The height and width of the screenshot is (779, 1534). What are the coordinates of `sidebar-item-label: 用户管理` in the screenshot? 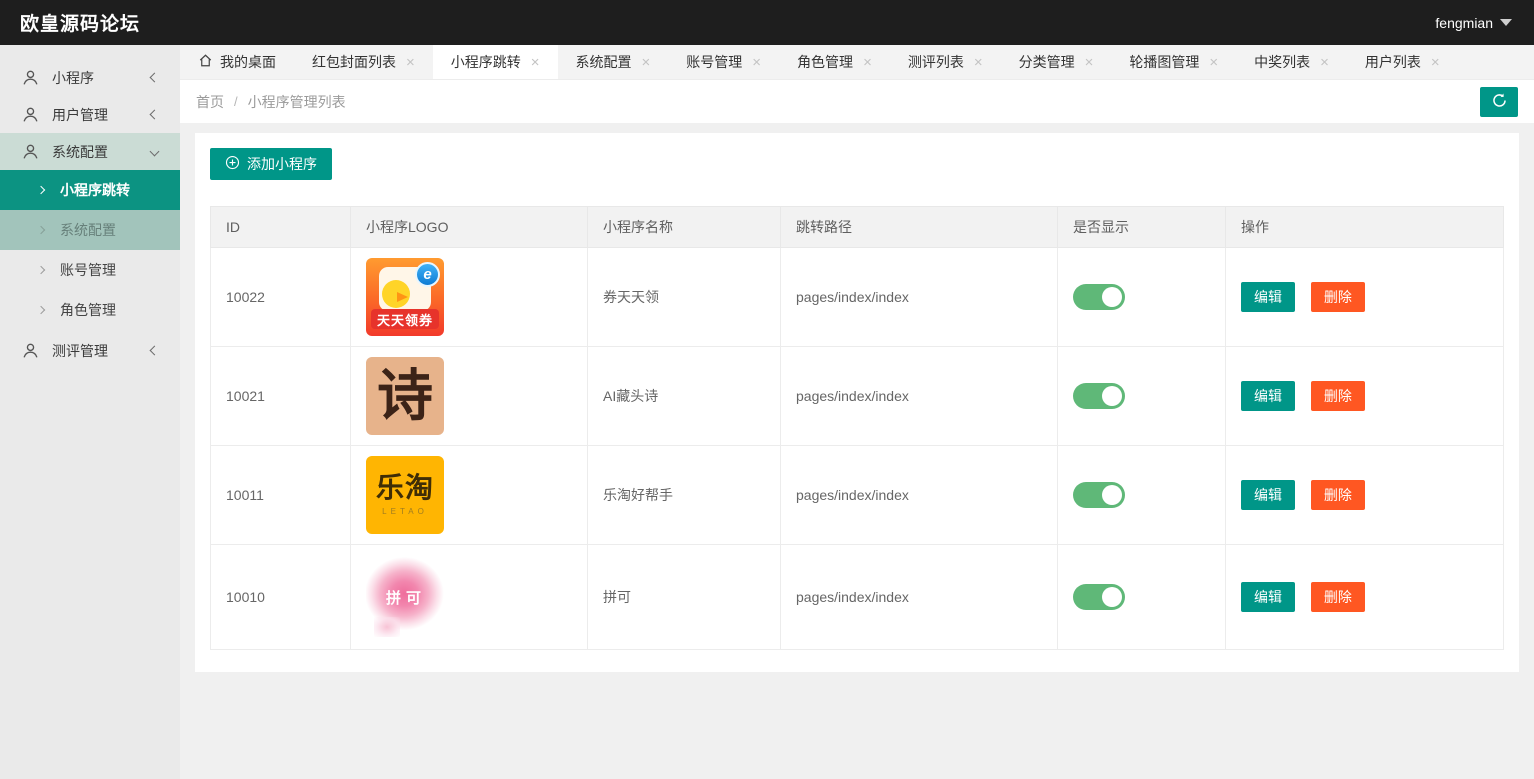 It's located at (80, 114).